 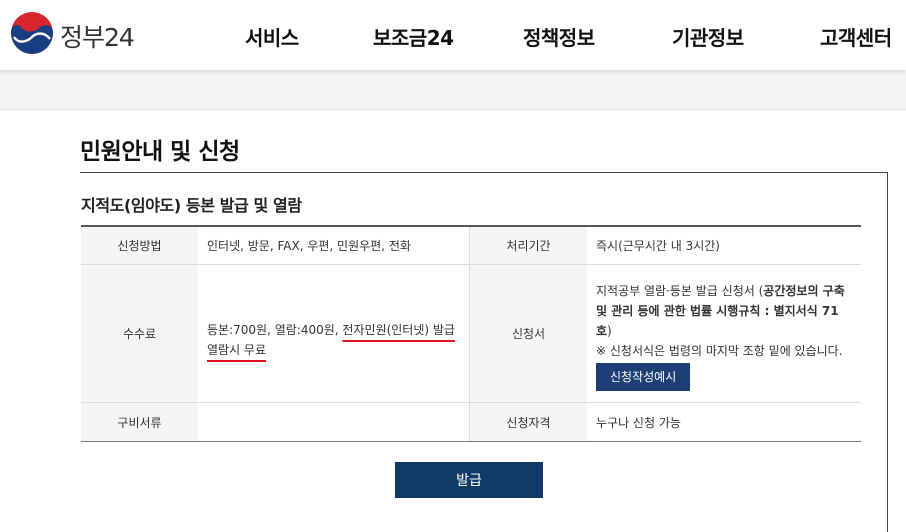 What do you see at coordinates (528, 422) in the screenshot?
I see `eligibility-label: 신청자격` at bounding box center [528, 422].